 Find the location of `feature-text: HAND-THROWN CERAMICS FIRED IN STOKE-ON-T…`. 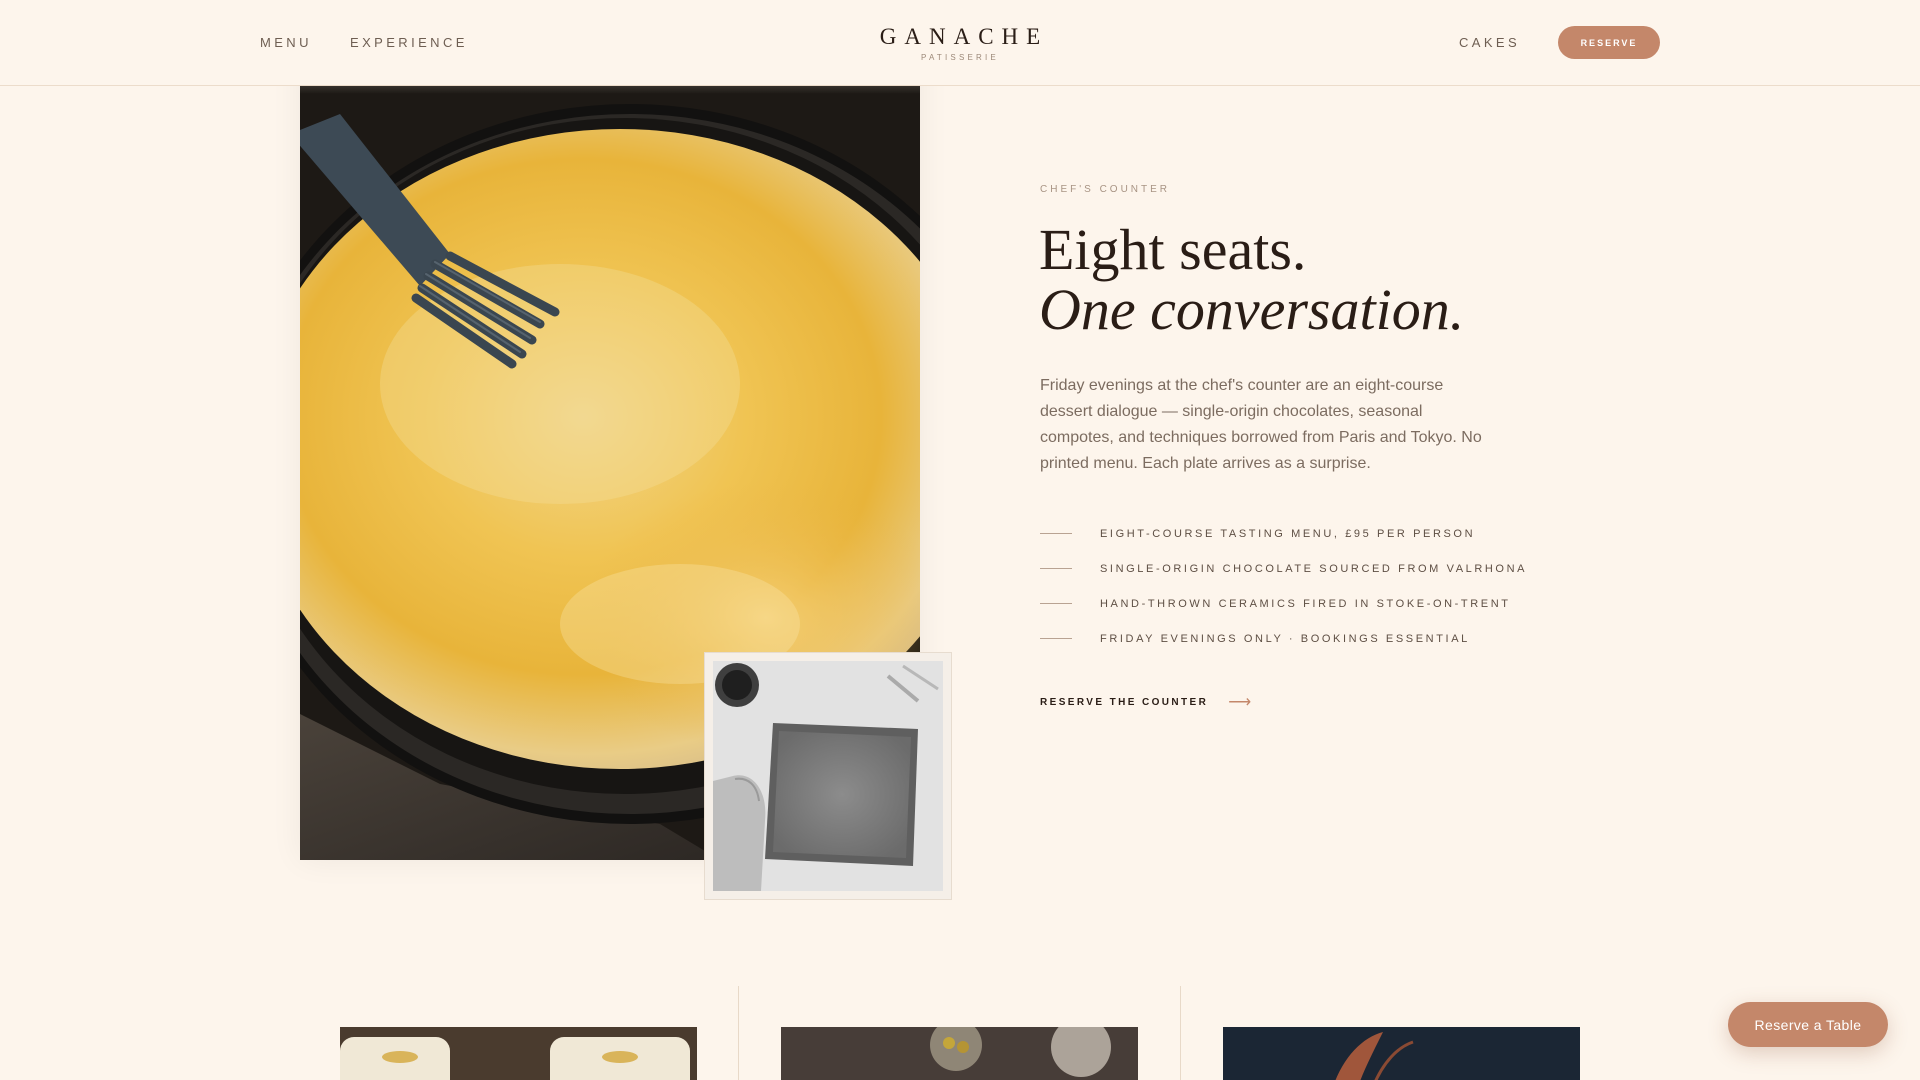

feature-text: HAND-THROWN CERAMICS FIRED IN STOKE-ON-T… is located at coordinates (1305, 603).